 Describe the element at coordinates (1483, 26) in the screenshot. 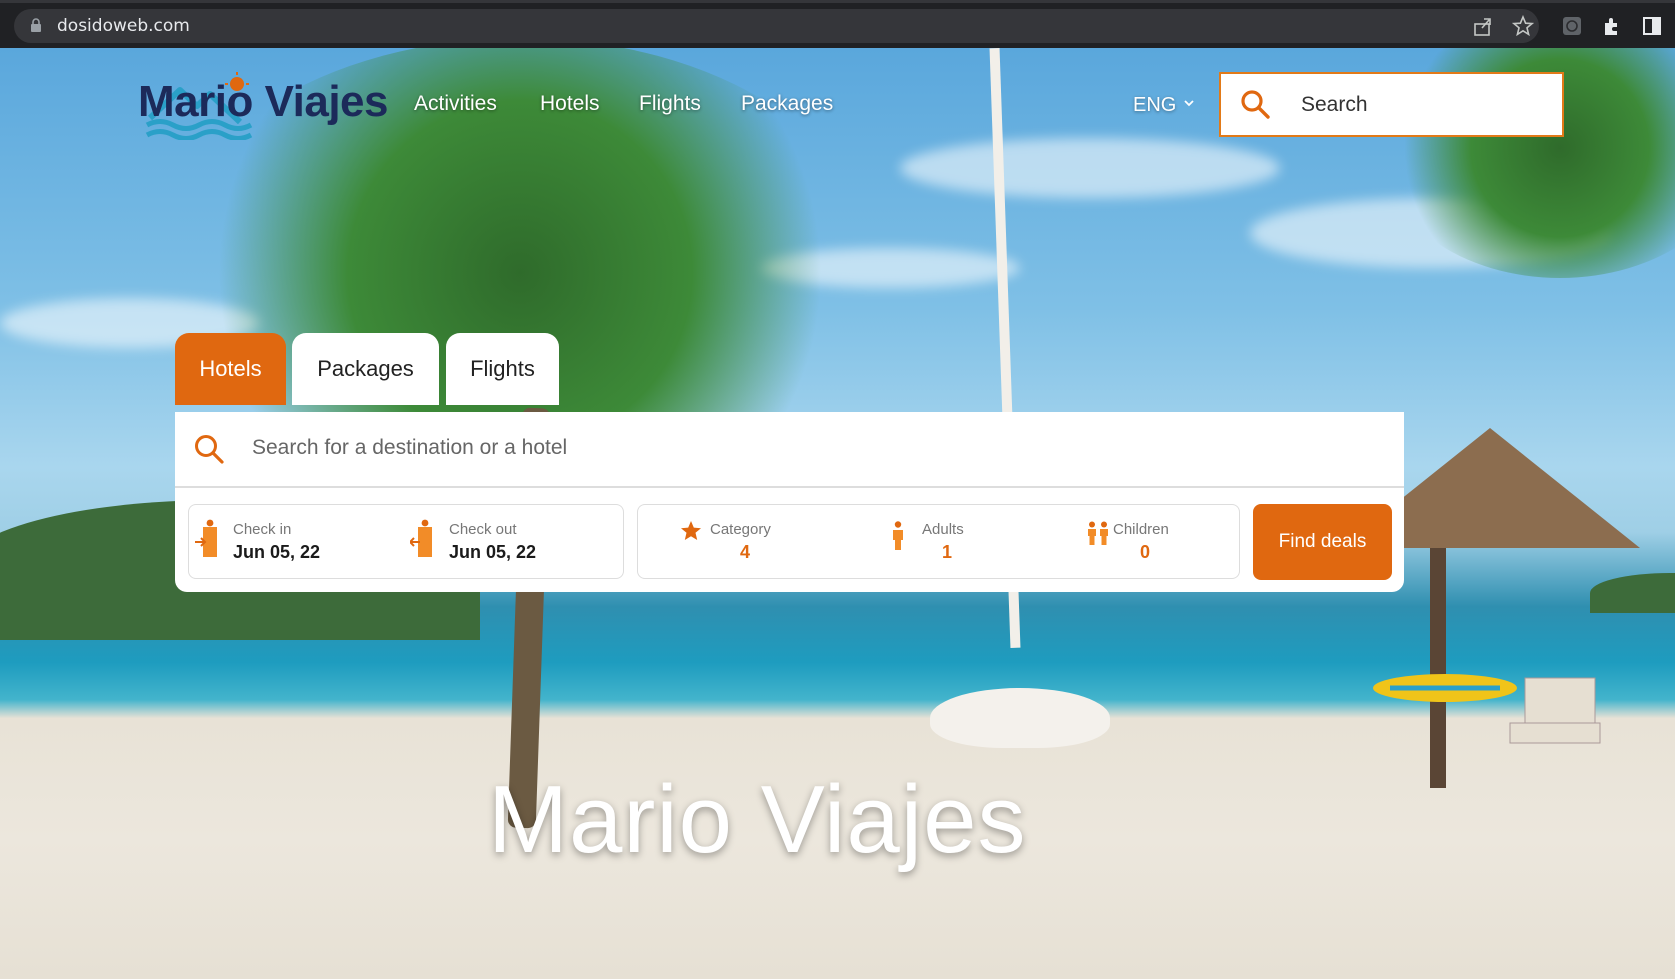

I see `share-icon` at that location.